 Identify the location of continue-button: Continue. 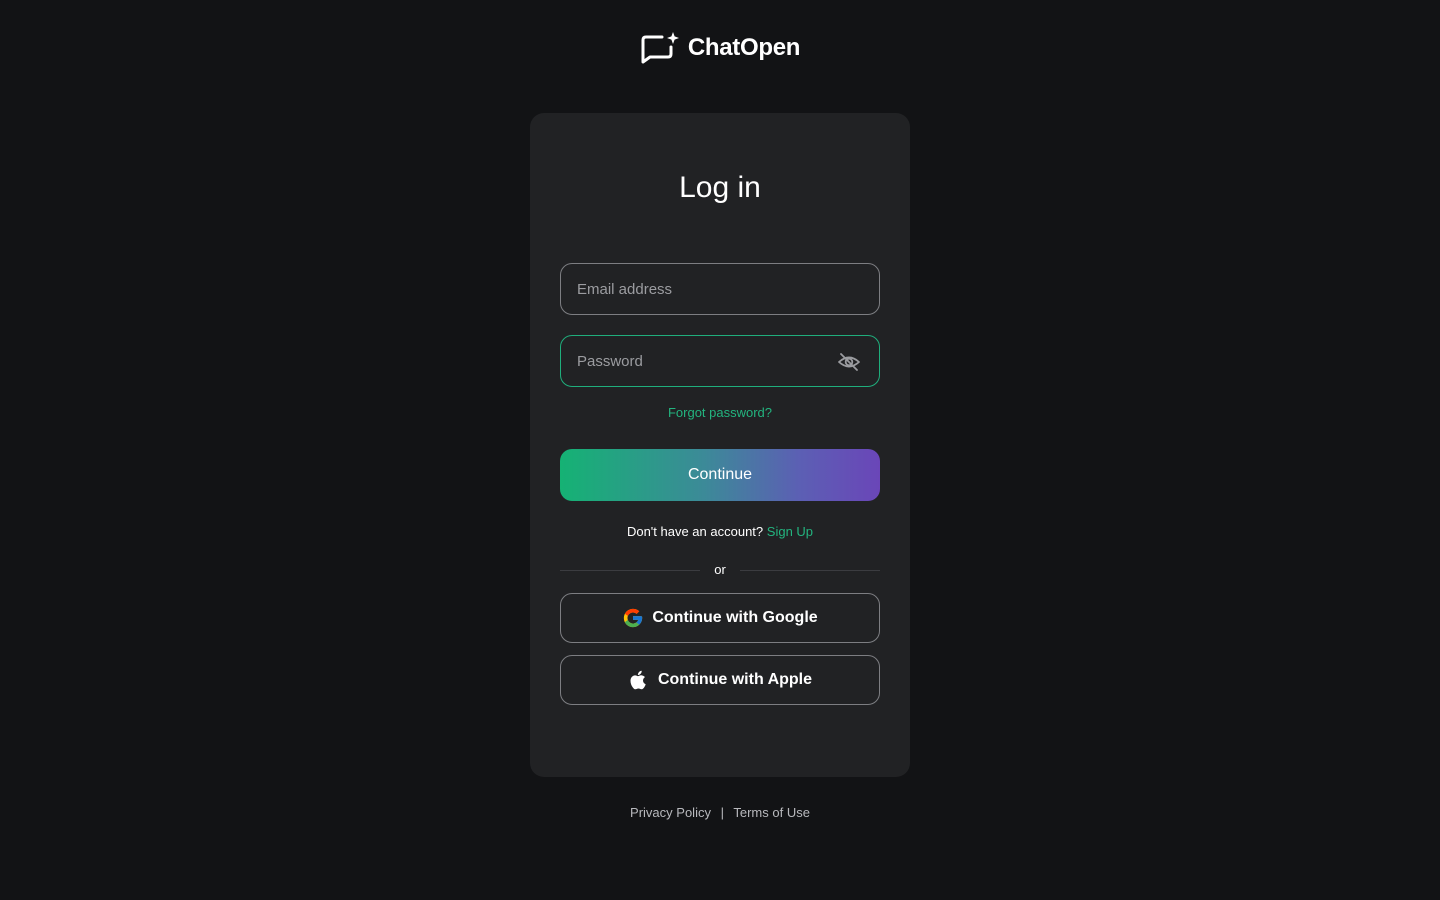
(720, 475).